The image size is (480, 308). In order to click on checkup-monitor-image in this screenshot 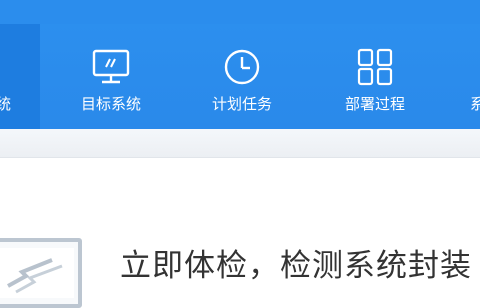, I will do `click(41, 273)`.